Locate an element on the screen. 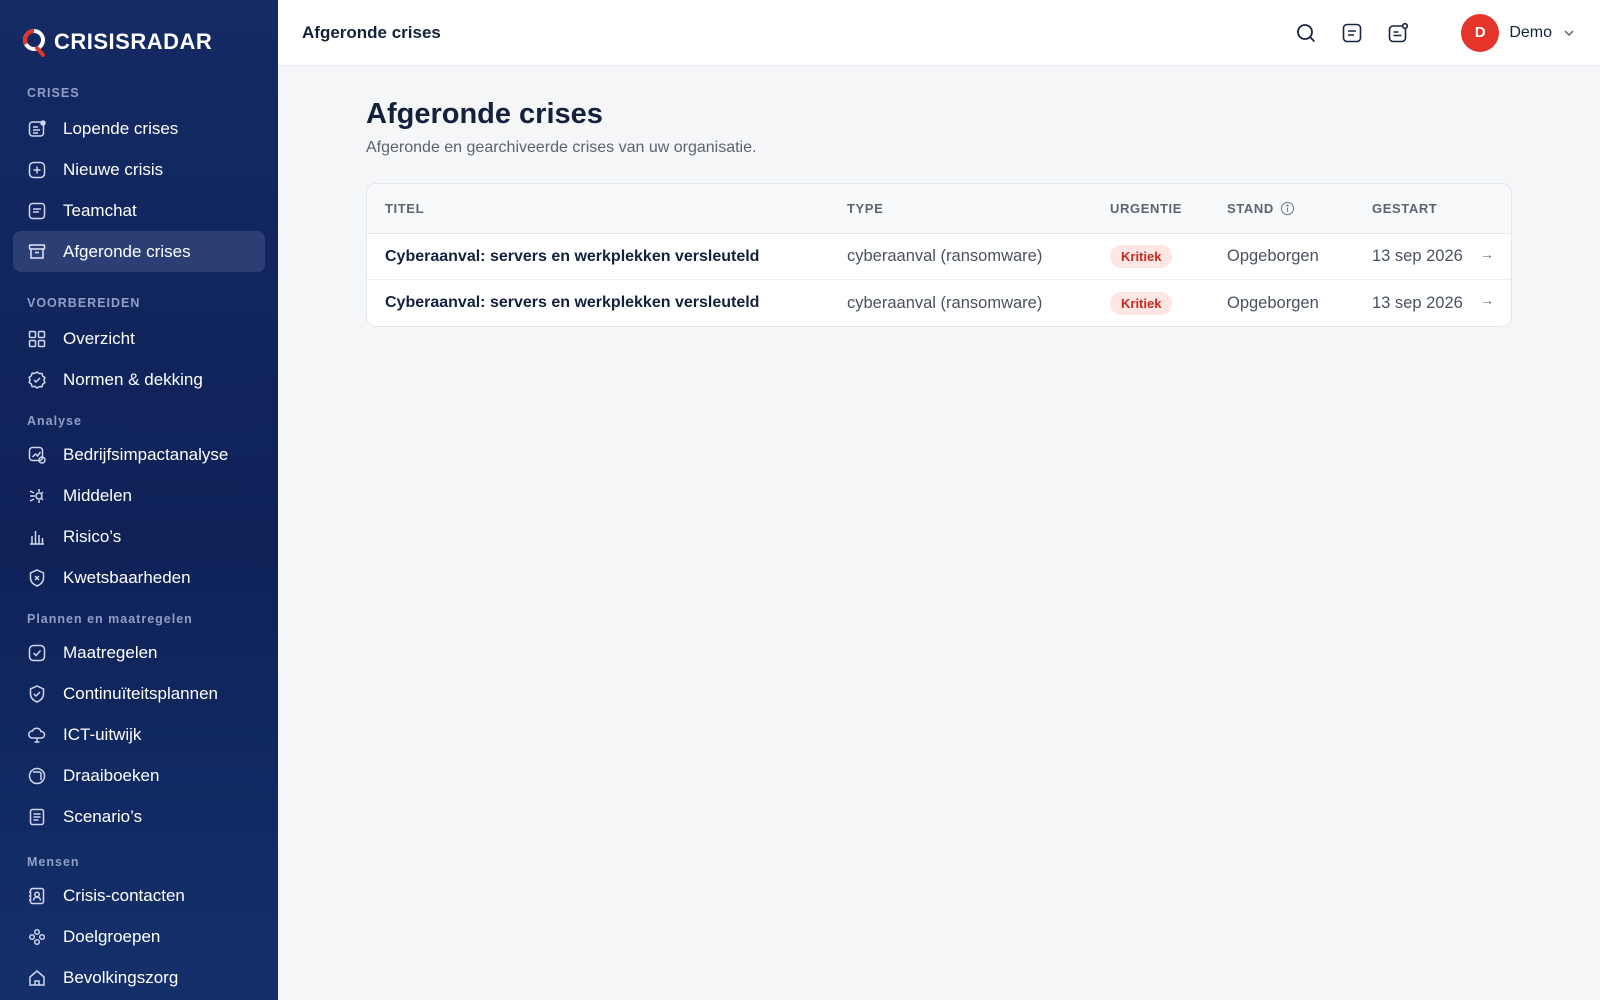 This screenshot has height=1000, width=1600. badge-check-icon is located at coordinates (37, 379).